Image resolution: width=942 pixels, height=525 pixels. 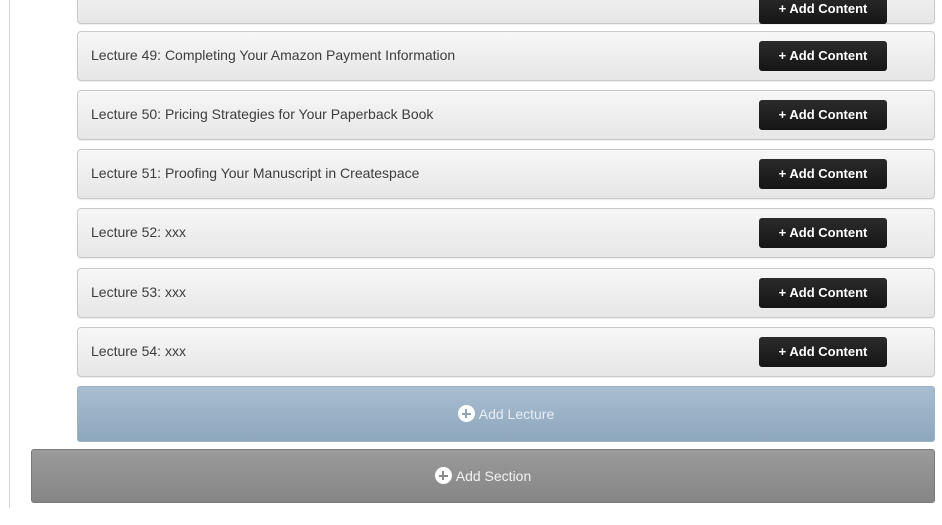 I want to click on add-lecture-button: Add Lecture, so click(x=506, y=414).